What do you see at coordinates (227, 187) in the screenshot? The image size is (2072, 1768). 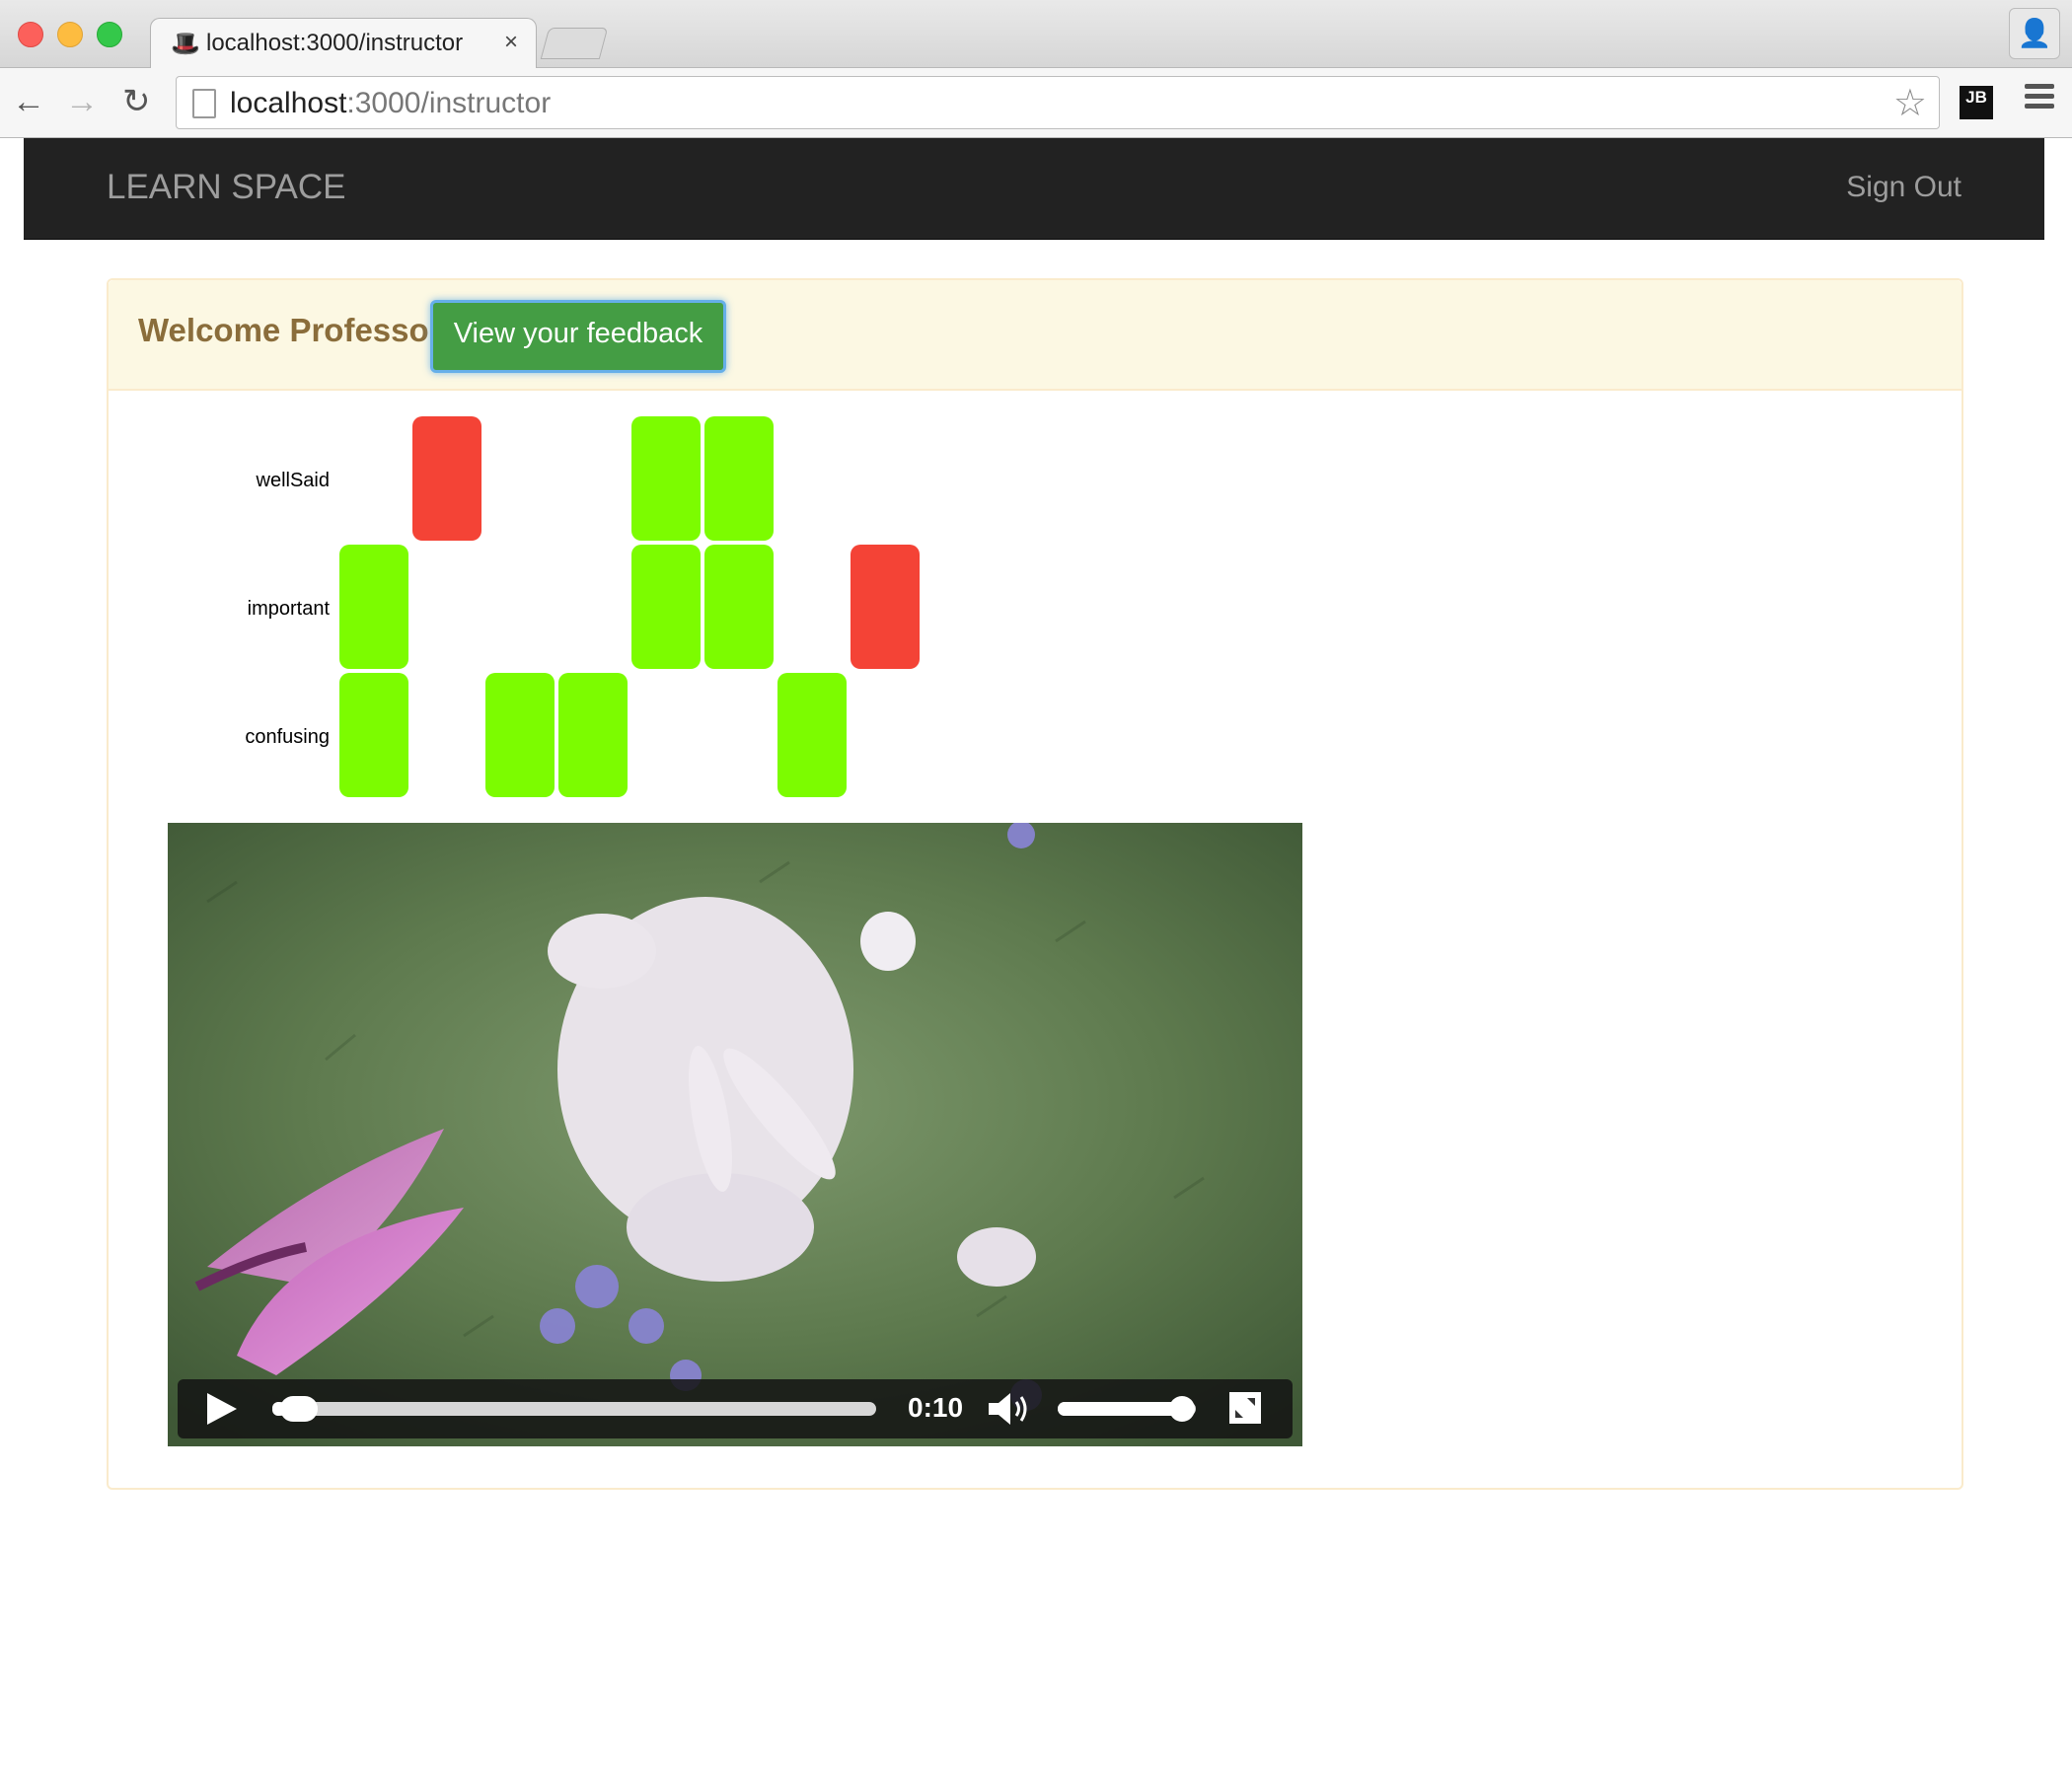 I see `brand-logo-text: LEARN SPACE` at bounding box center [227, 187].